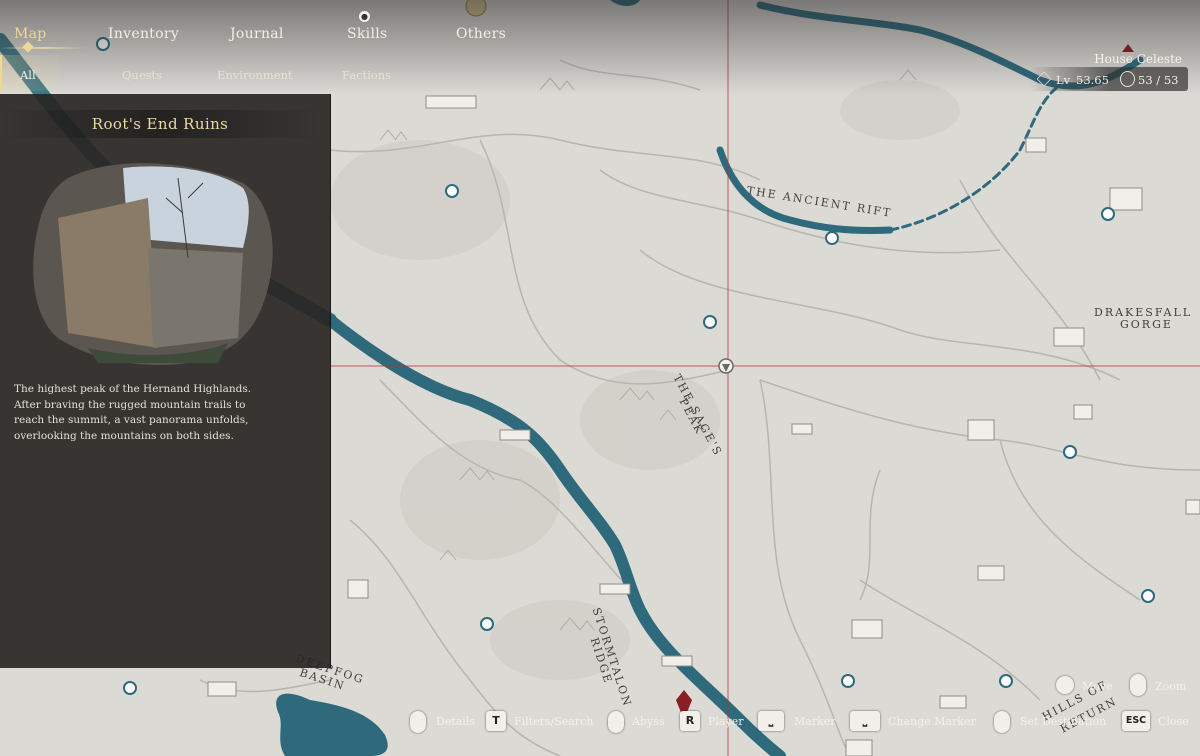  What do you see at coordinates (725, 721) in the screenshot?
I see `hint-player: Player` at bounding box center [725, 721].